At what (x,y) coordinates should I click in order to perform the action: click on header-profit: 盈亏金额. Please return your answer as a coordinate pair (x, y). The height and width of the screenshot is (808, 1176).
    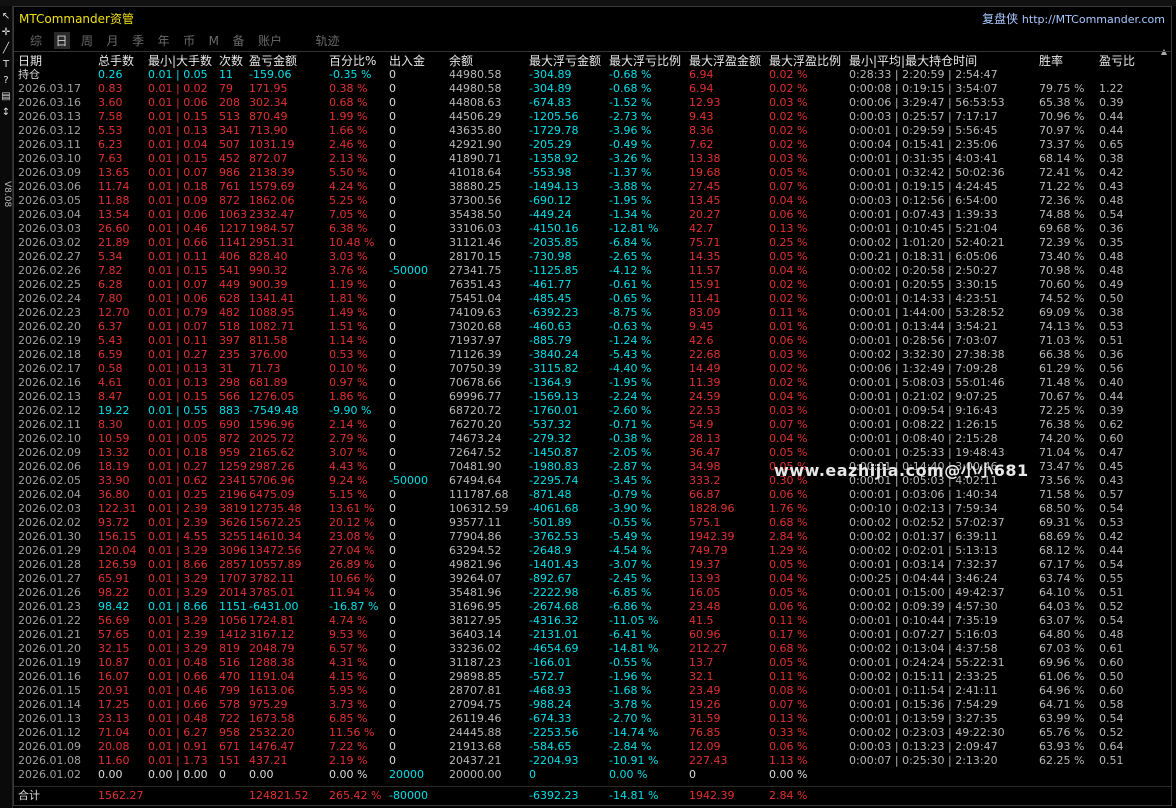
    Looking at the image, I should click on (273, 61).